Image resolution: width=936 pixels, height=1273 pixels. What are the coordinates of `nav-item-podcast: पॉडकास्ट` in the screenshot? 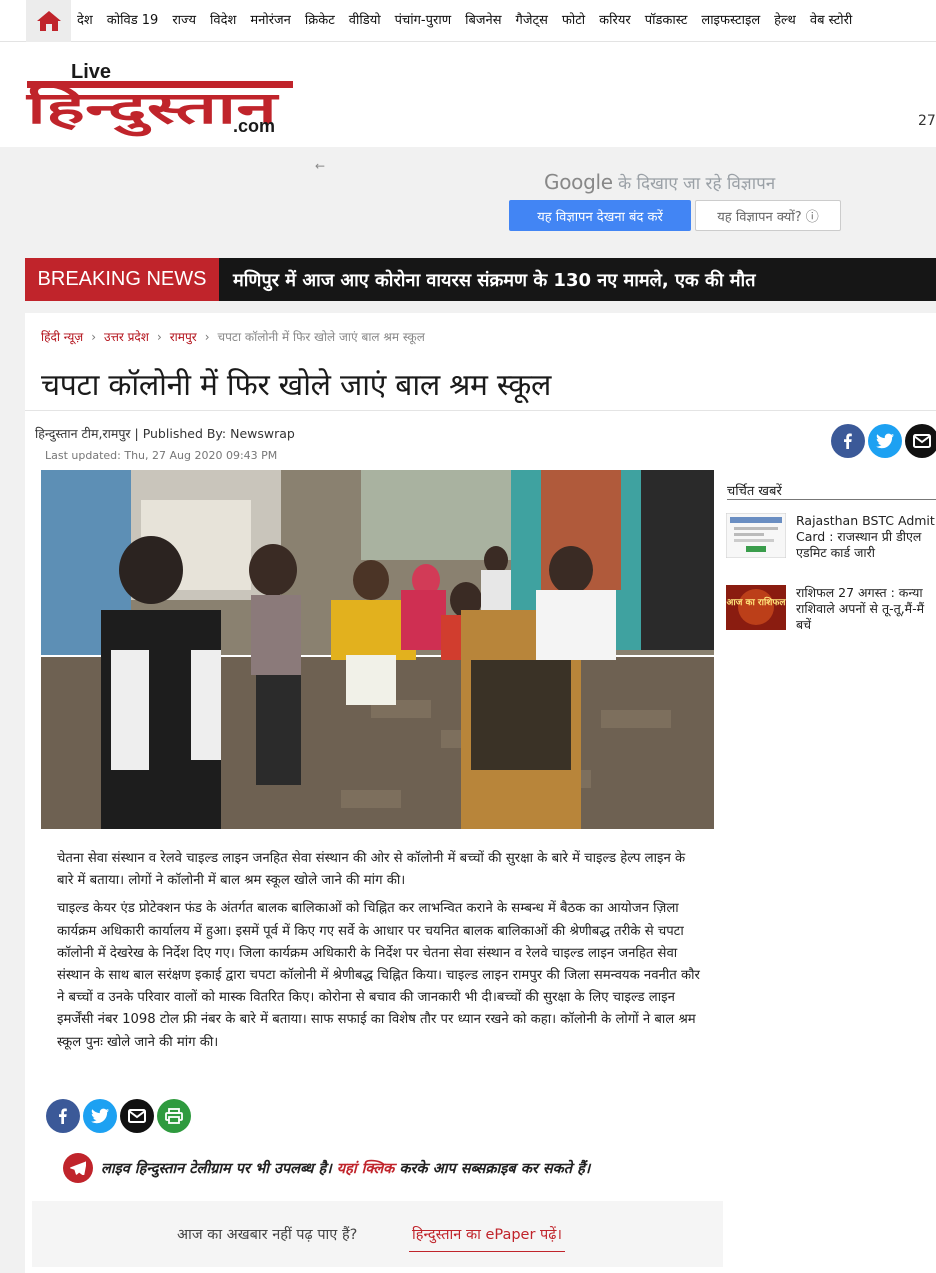 It's located at (666, 21).